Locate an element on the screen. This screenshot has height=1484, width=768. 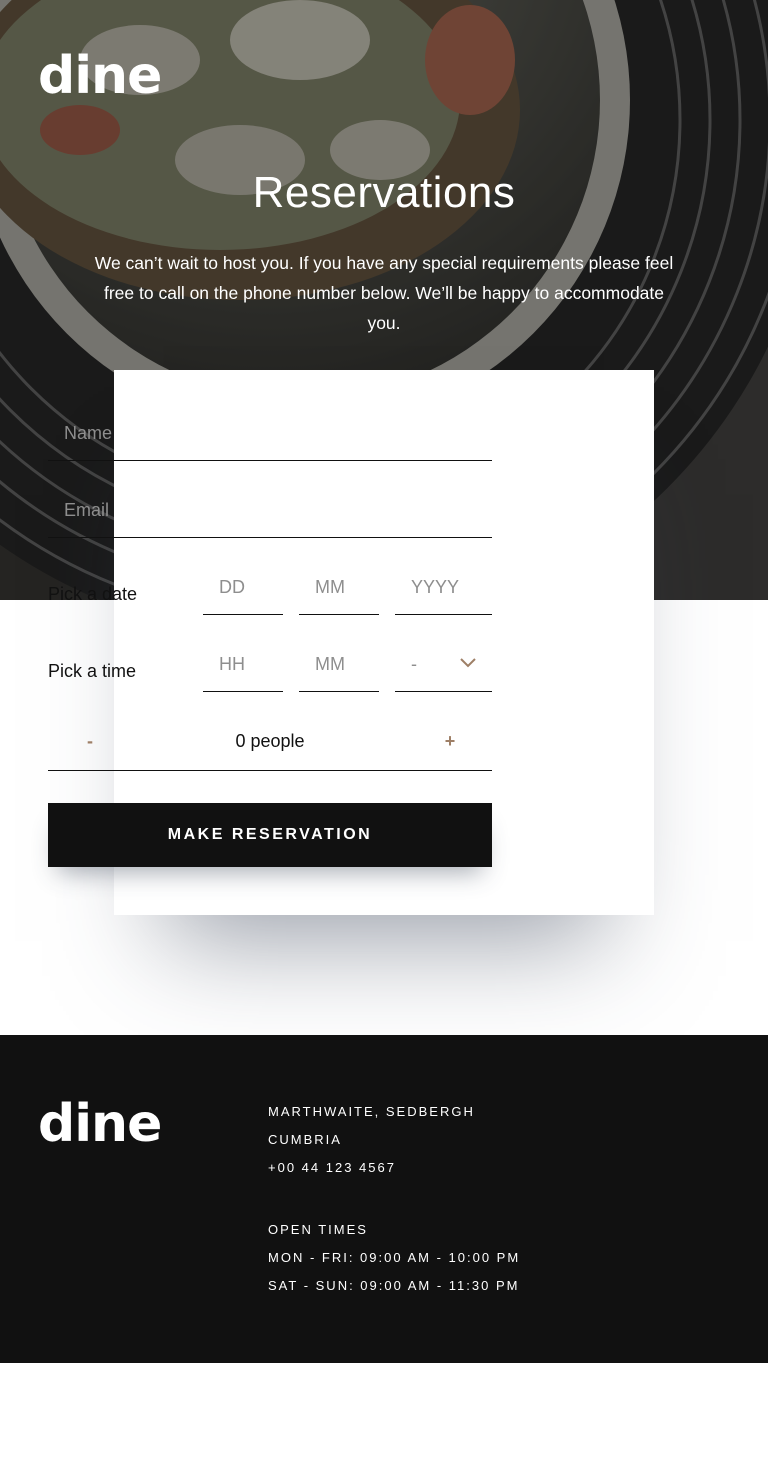
address-line-2: CUMBRIA is located at coordinates (305, 1139).